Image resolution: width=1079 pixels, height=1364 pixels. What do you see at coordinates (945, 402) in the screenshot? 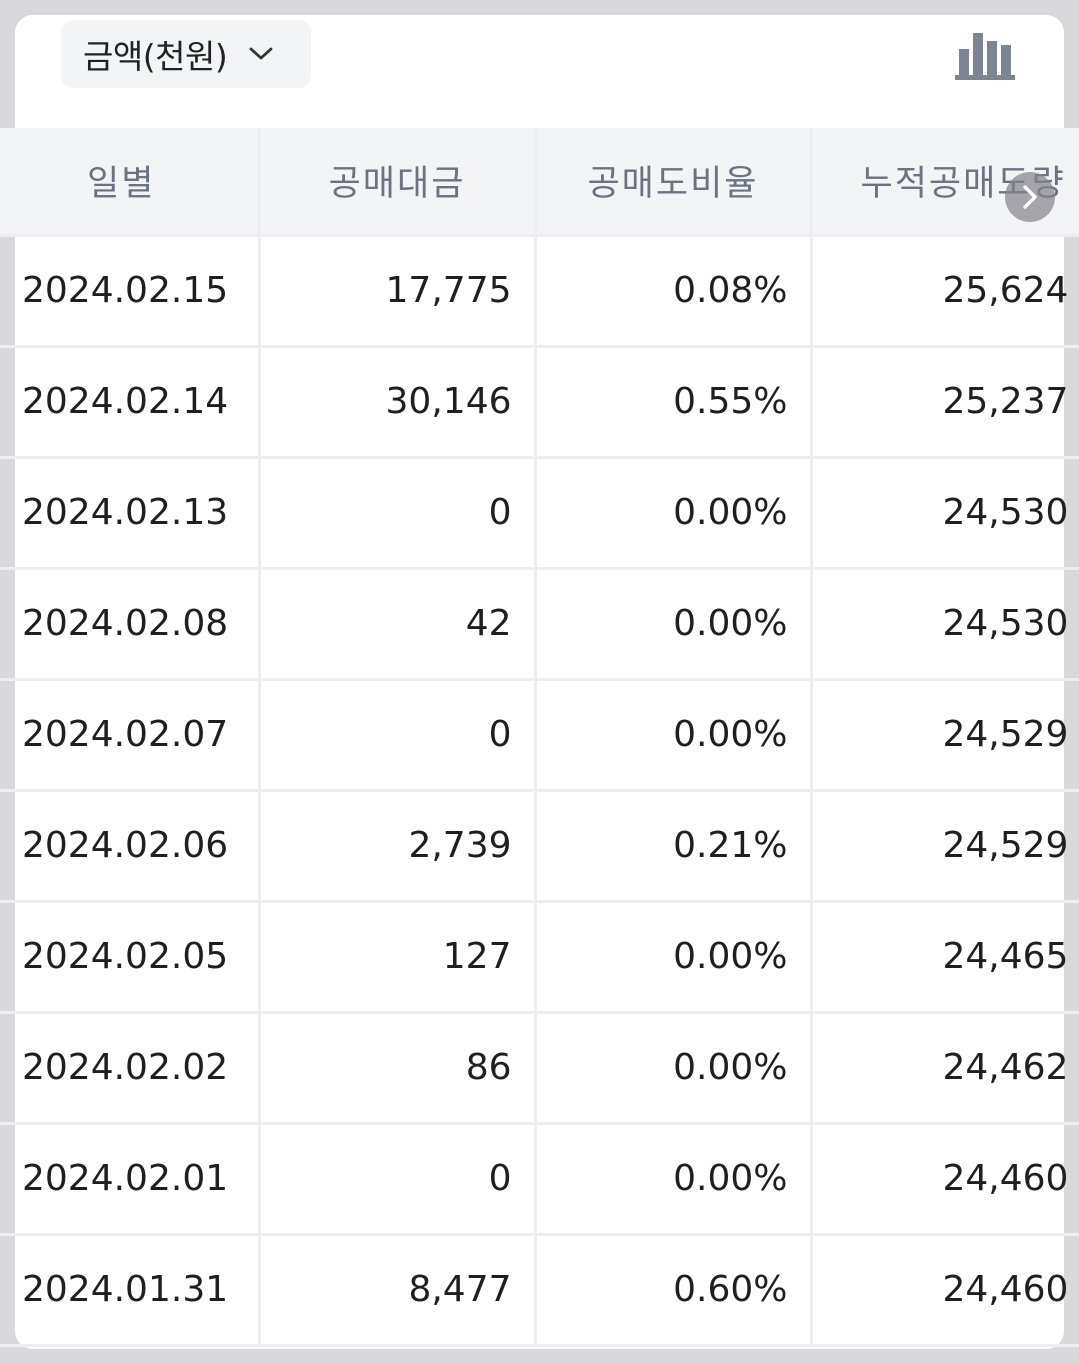
I see `cell-cumulative: 25,237` at bounding box center [945, 402].